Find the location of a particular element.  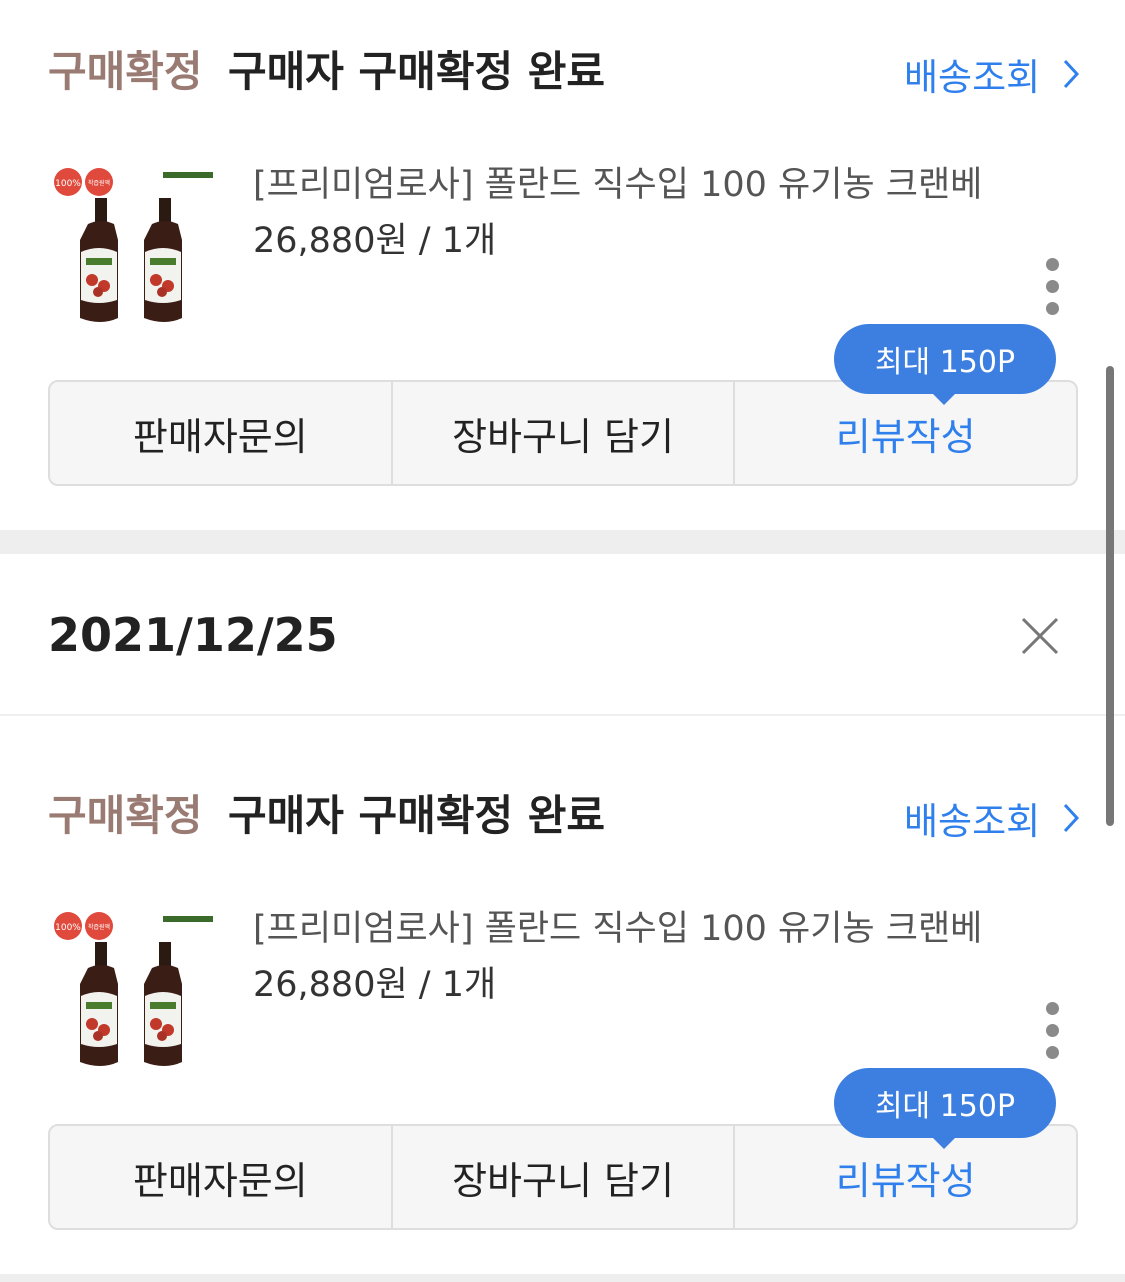

scrollbar is located at coordinates (1110, 596).